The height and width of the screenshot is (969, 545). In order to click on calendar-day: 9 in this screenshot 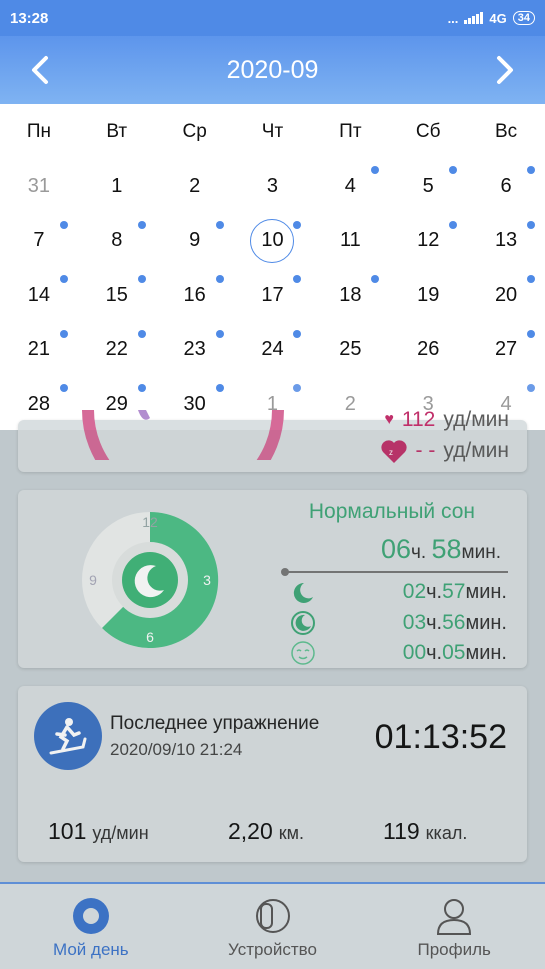, I will do `click(195, 241)`.